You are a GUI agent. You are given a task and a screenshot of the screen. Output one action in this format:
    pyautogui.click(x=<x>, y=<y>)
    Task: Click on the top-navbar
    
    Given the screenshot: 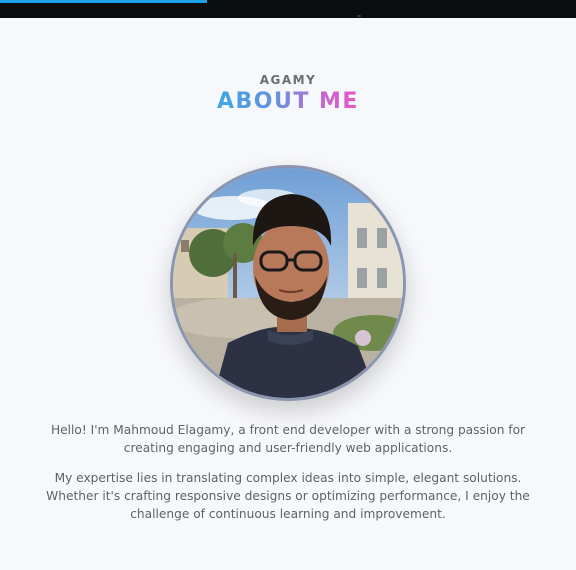 What is the action you would take?
    pyautogui.click(x=288, y=9)
    